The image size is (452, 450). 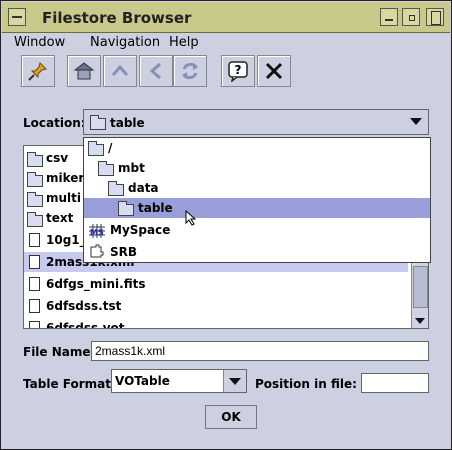 What do you see at coordinates (64, 198) in the screenshot?
I see `file-name: multi` at bounding box center [64, 198].